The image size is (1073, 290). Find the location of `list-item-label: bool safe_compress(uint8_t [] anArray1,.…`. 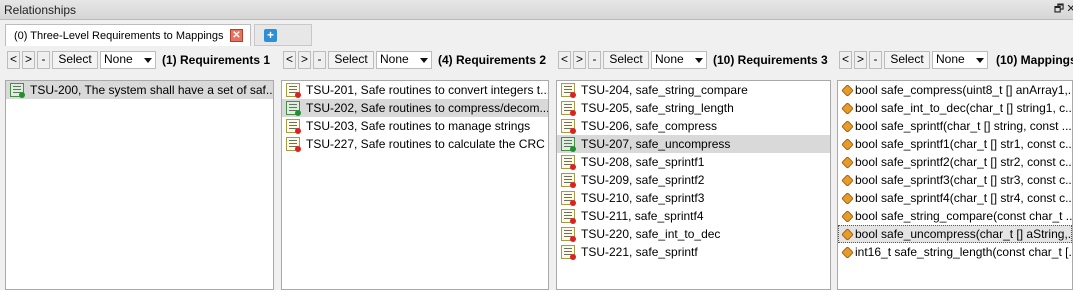

list-item-label: bool safe_compress(uint8_t [] anArray1,.… is located at coordinates (963, 90).